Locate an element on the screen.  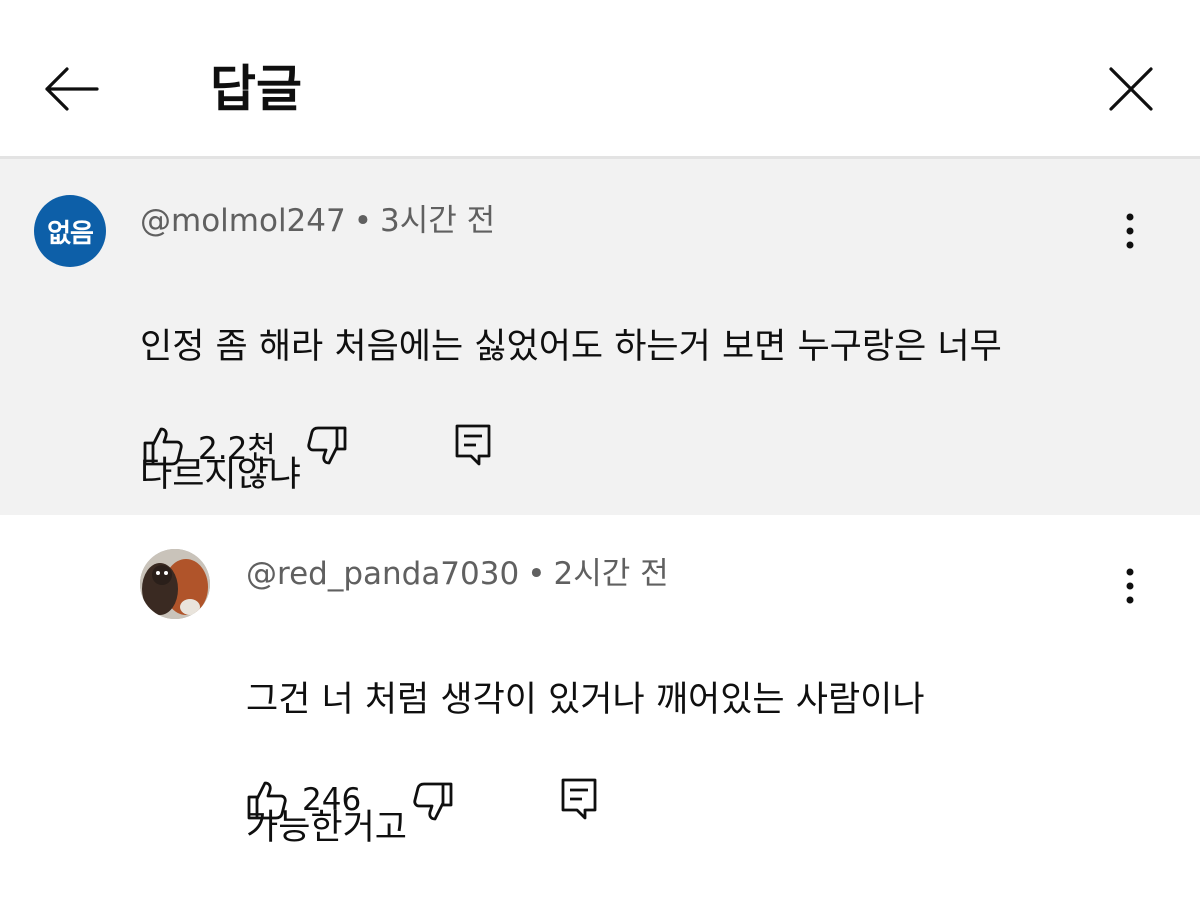
username: @molmol247 is located at coordinates (243, 221).